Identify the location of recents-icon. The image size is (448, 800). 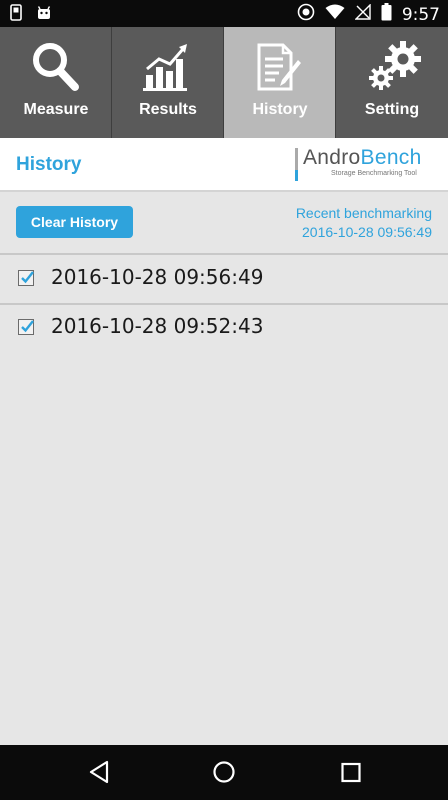
(351, 772).